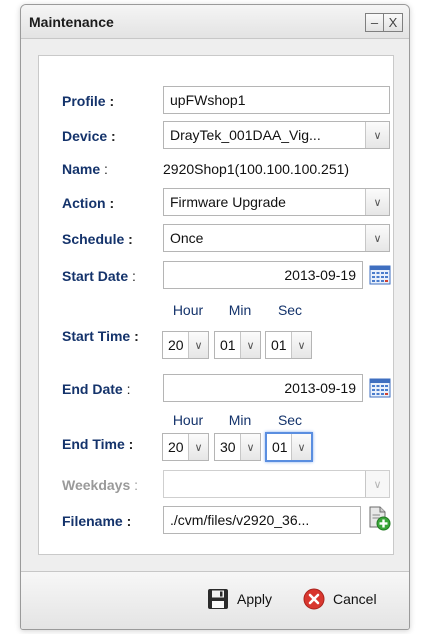 The width and height of the screenshot is (430, 634). I want to click on end-sec-select: 01 ∨, so click(289, 447).